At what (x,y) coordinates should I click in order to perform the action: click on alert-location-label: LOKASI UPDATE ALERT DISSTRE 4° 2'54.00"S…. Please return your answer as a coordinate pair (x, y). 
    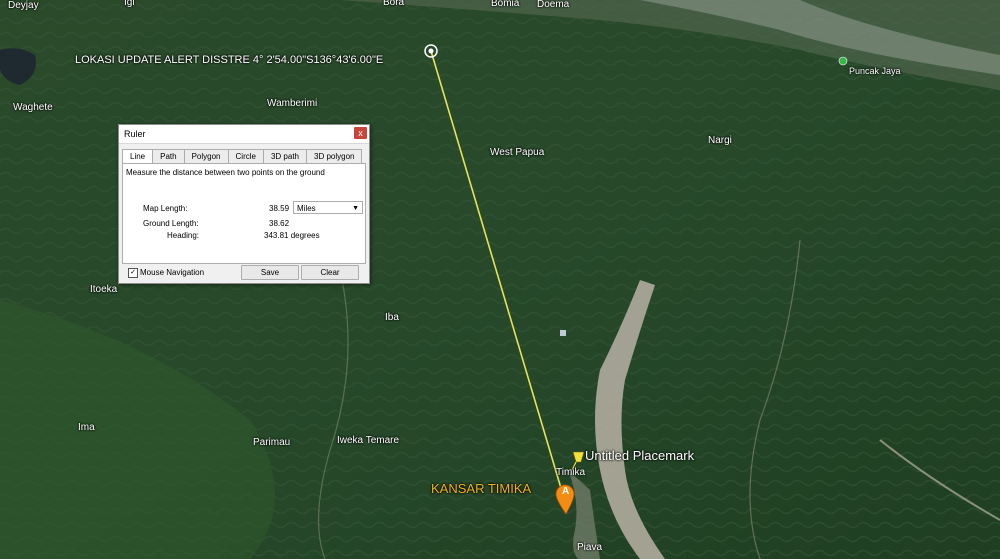
    Looking at the image, I should click on (229, 60).